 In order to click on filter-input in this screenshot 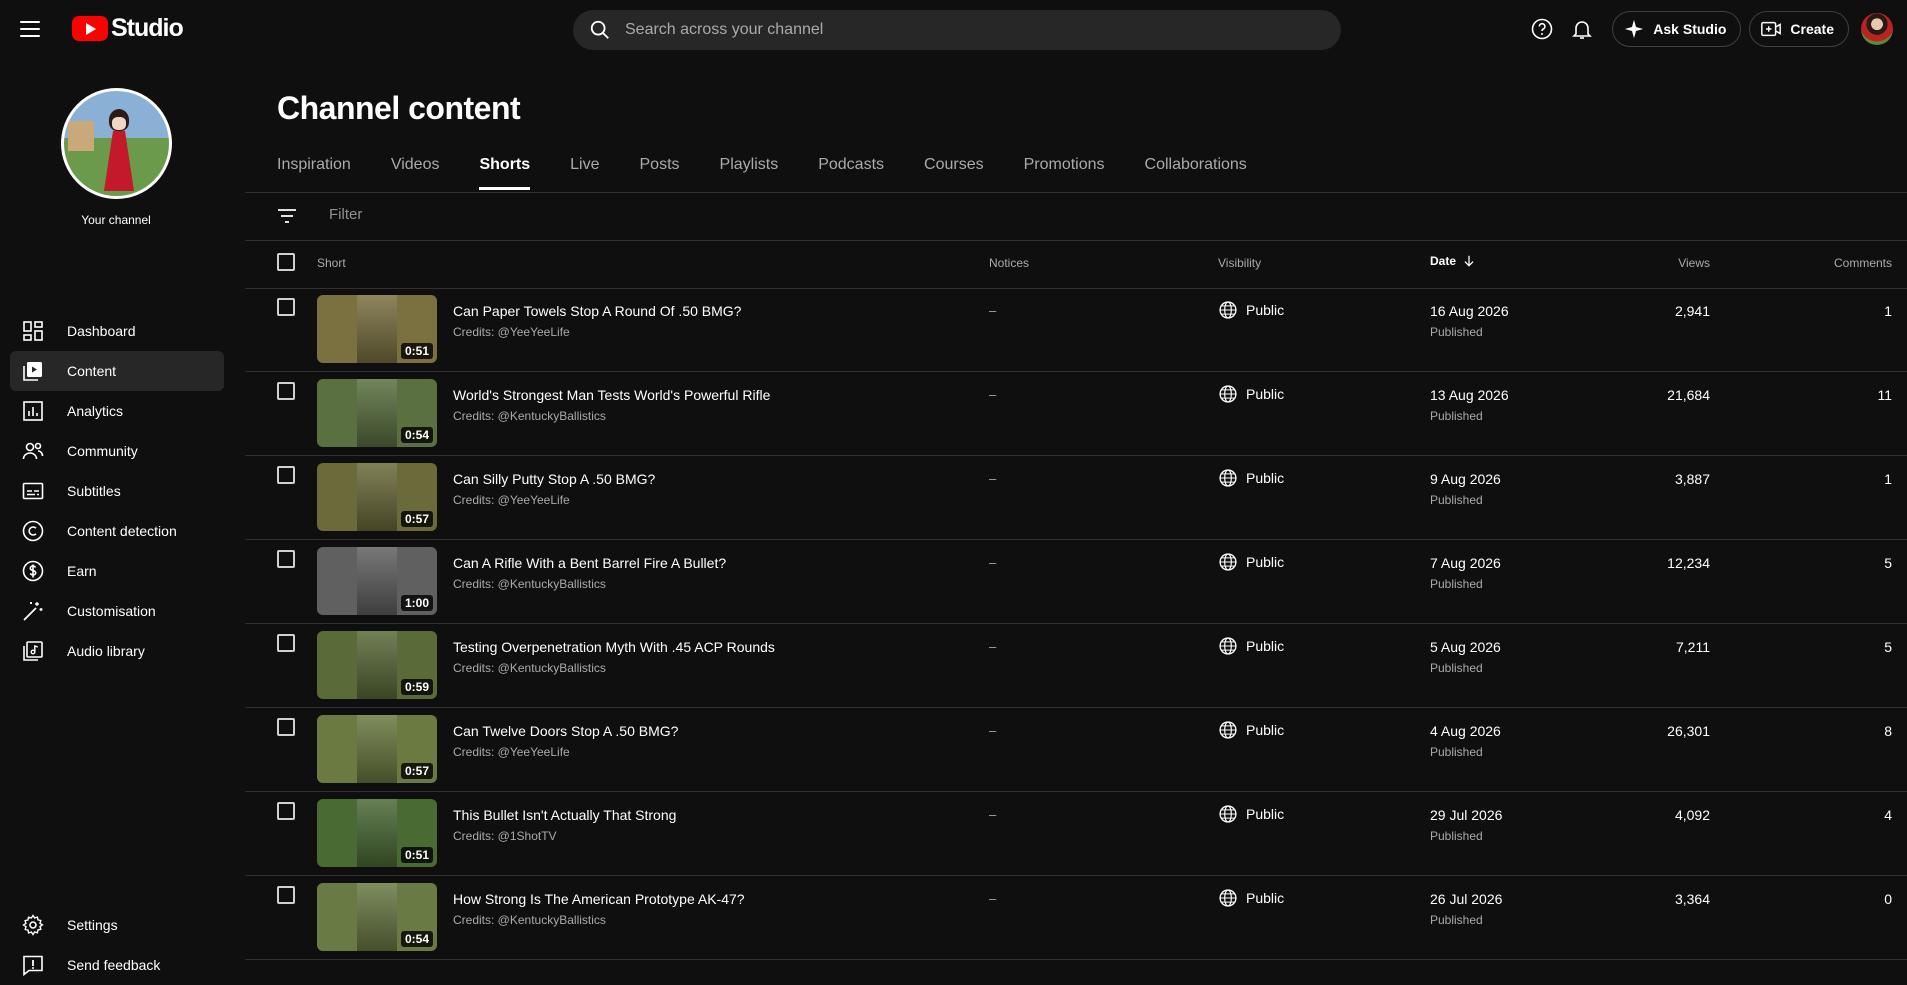, I will do `click(529, 214)`.